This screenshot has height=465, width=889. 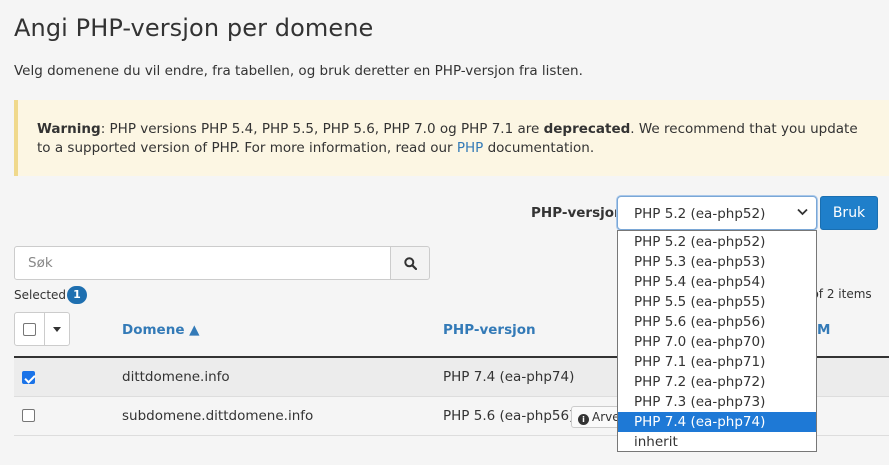 What do you see at coordinates (57, 329) in the screenshot?
I see `caret-down-icon` at bounding box center [57, 329].